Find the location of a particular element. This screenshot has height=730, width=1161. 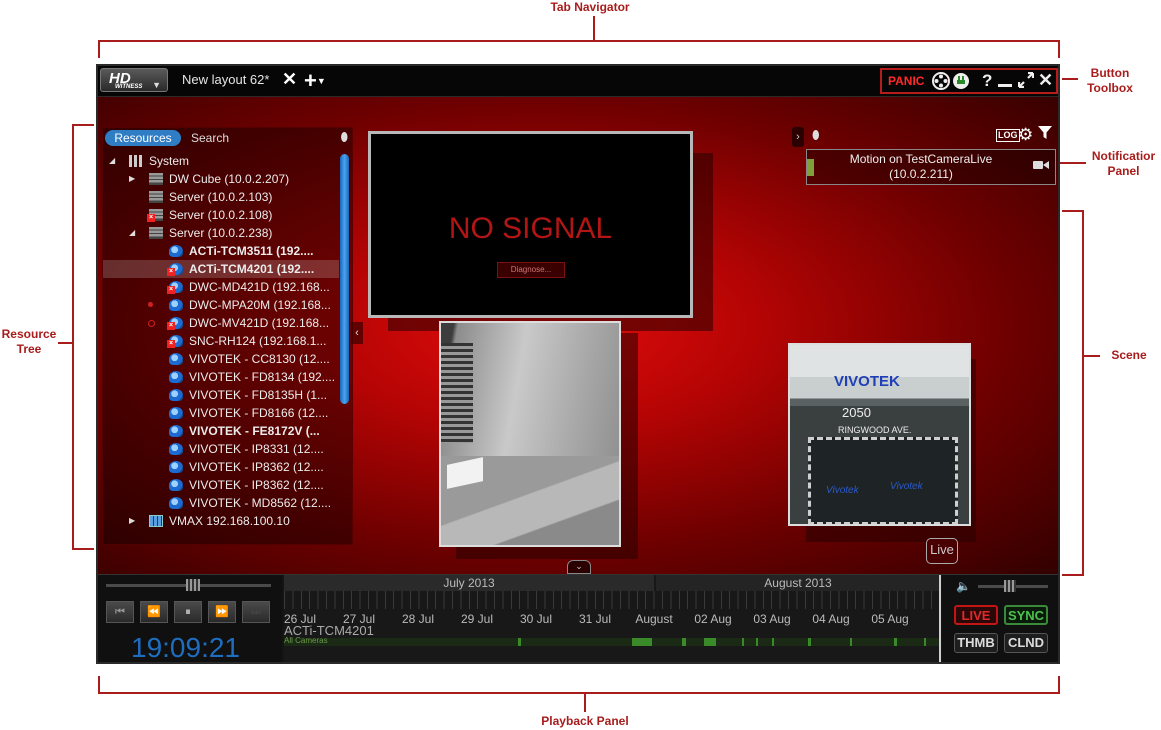

pause-button: ⏸ is located at coordinates (188, 612).